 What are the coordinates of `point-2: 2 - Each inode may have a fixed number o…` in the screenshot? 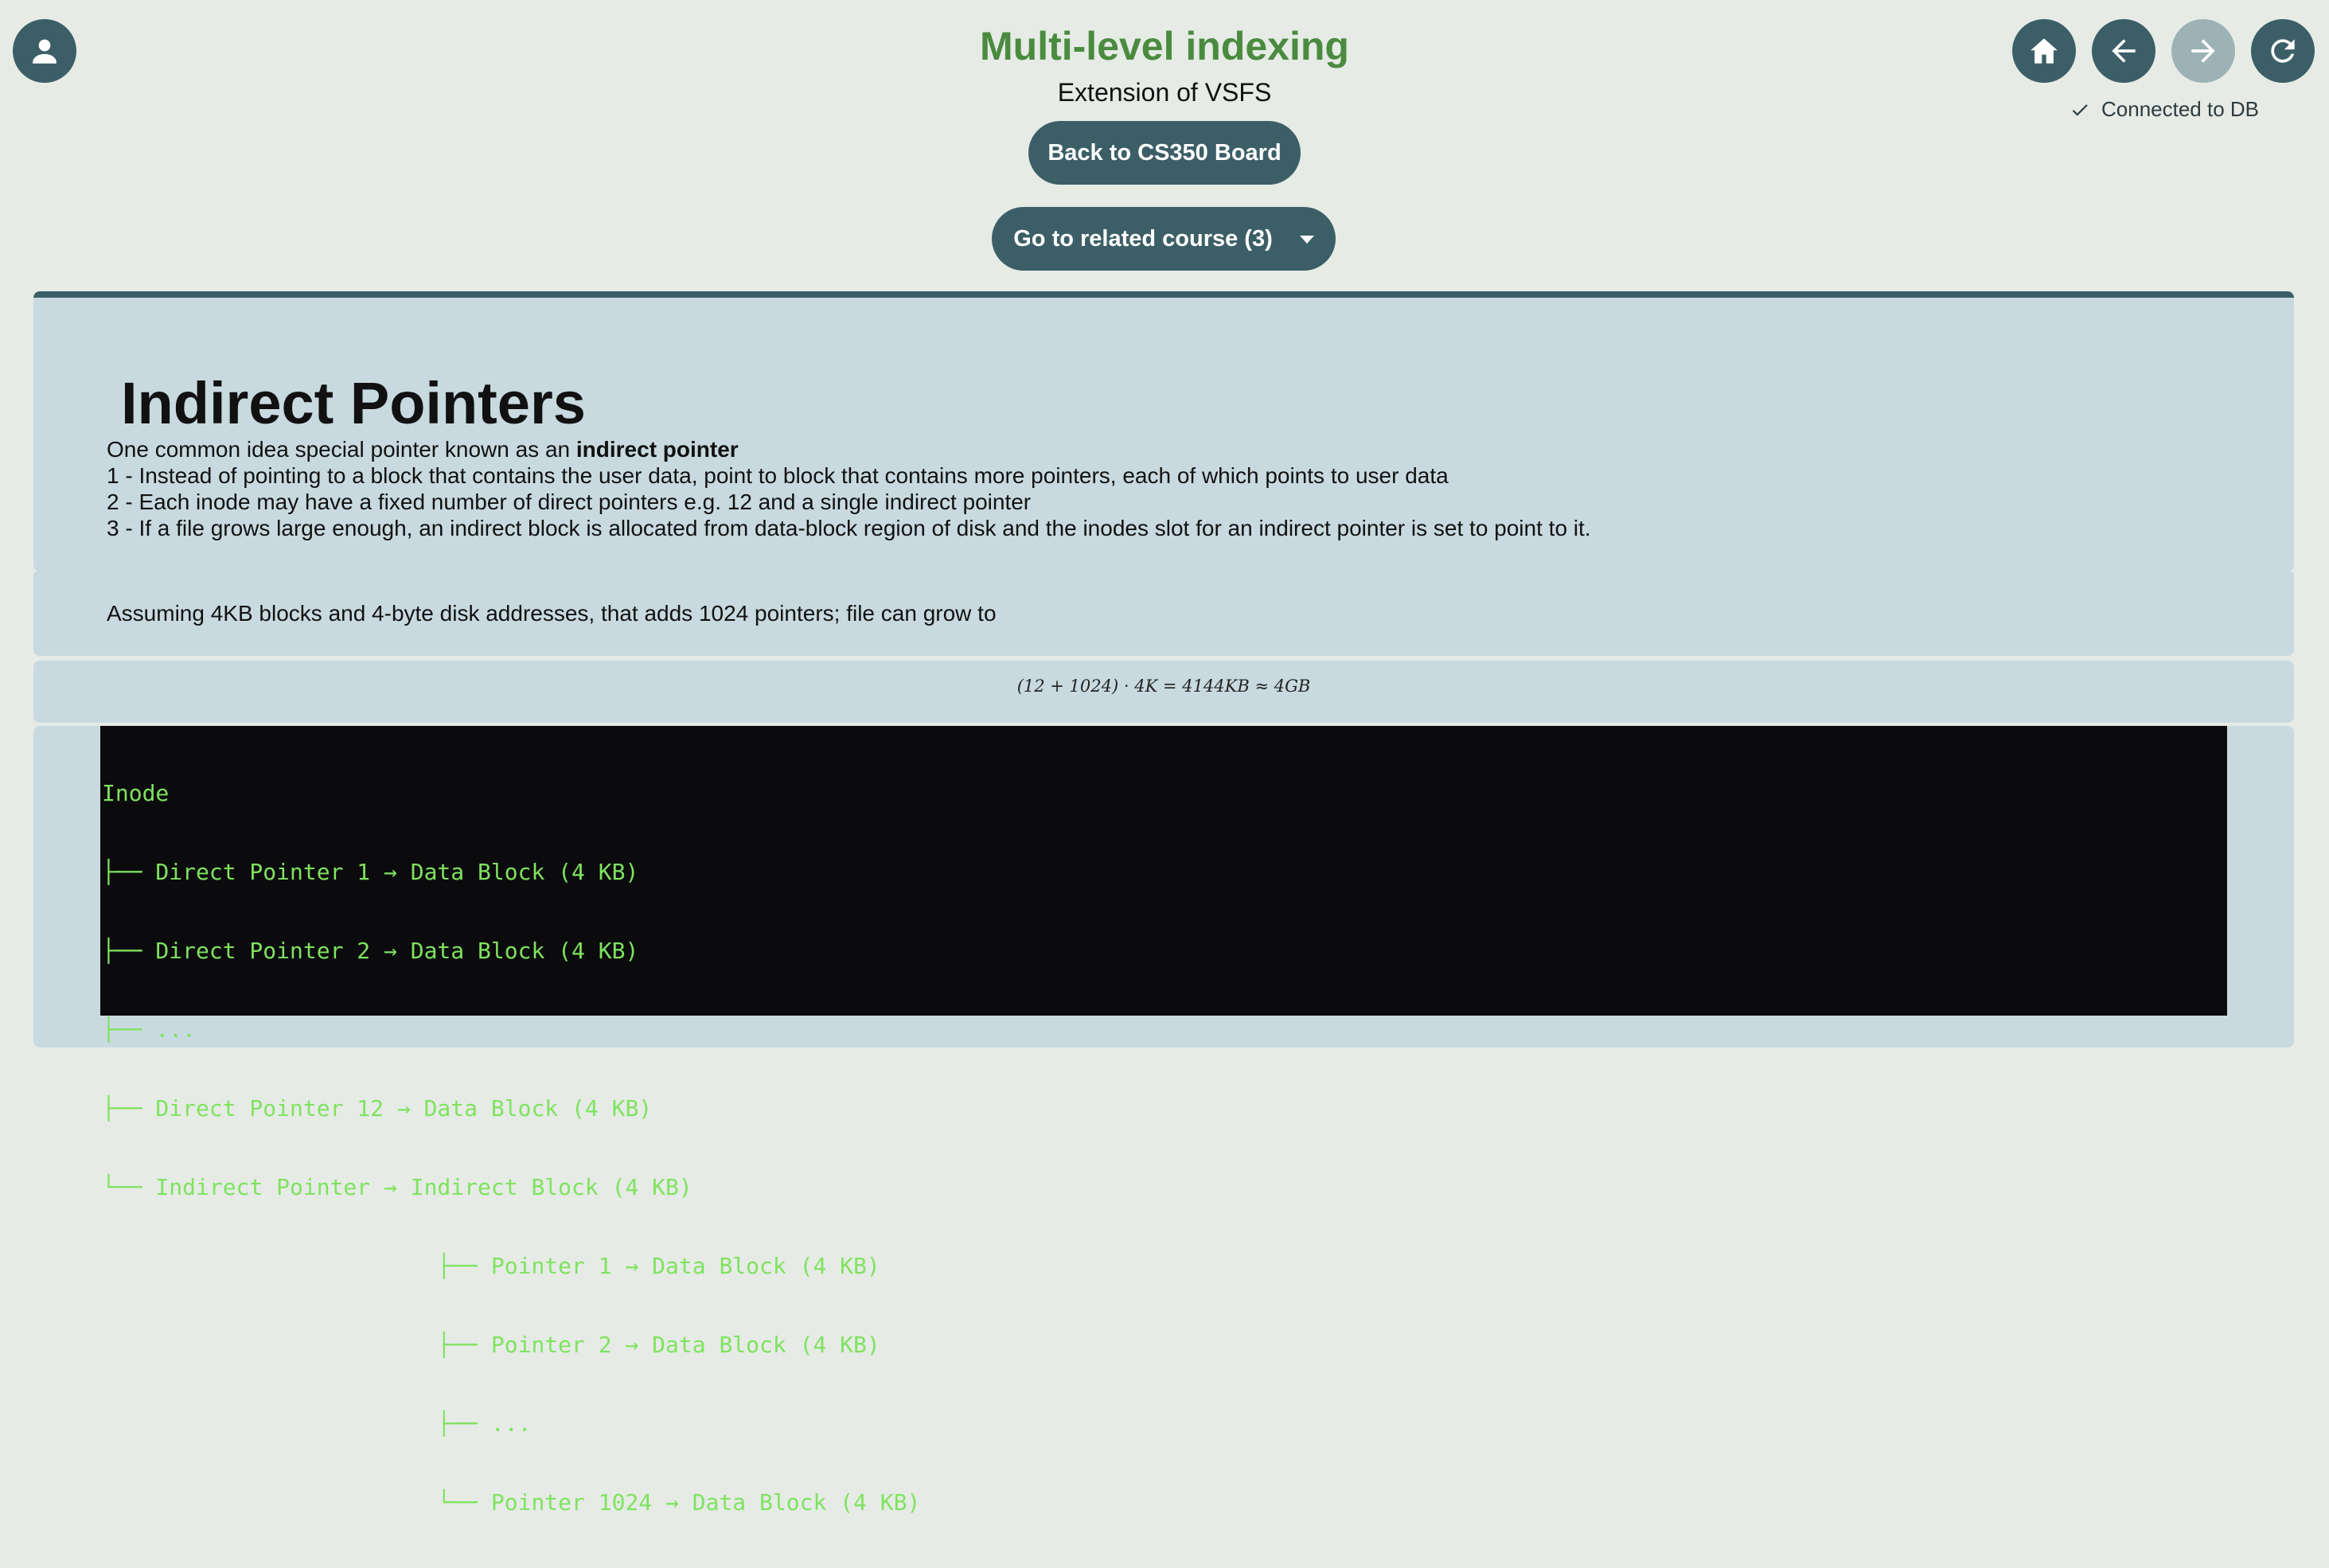 It's located at (569, 502).